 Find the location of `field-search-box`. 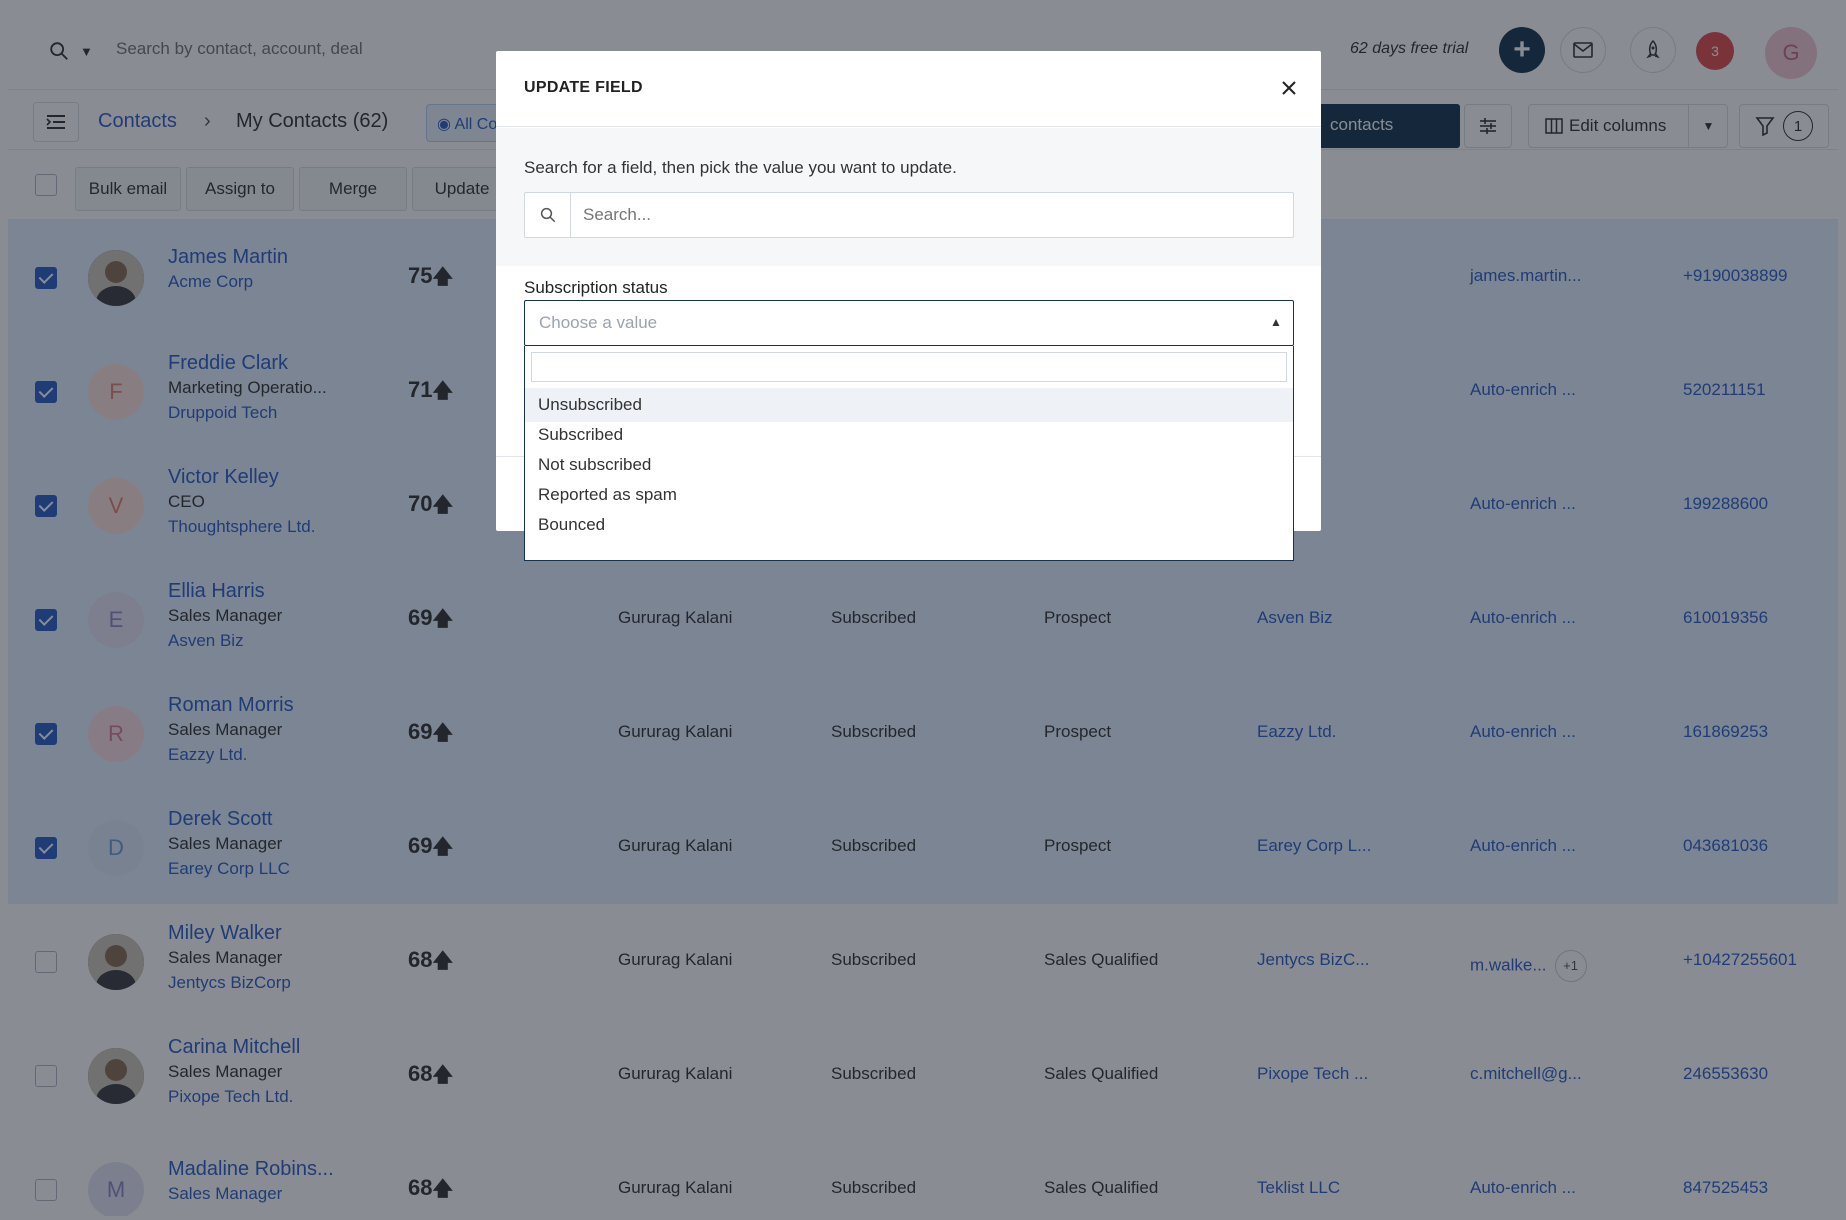

field-search-box is located at coordinates (909, 215).